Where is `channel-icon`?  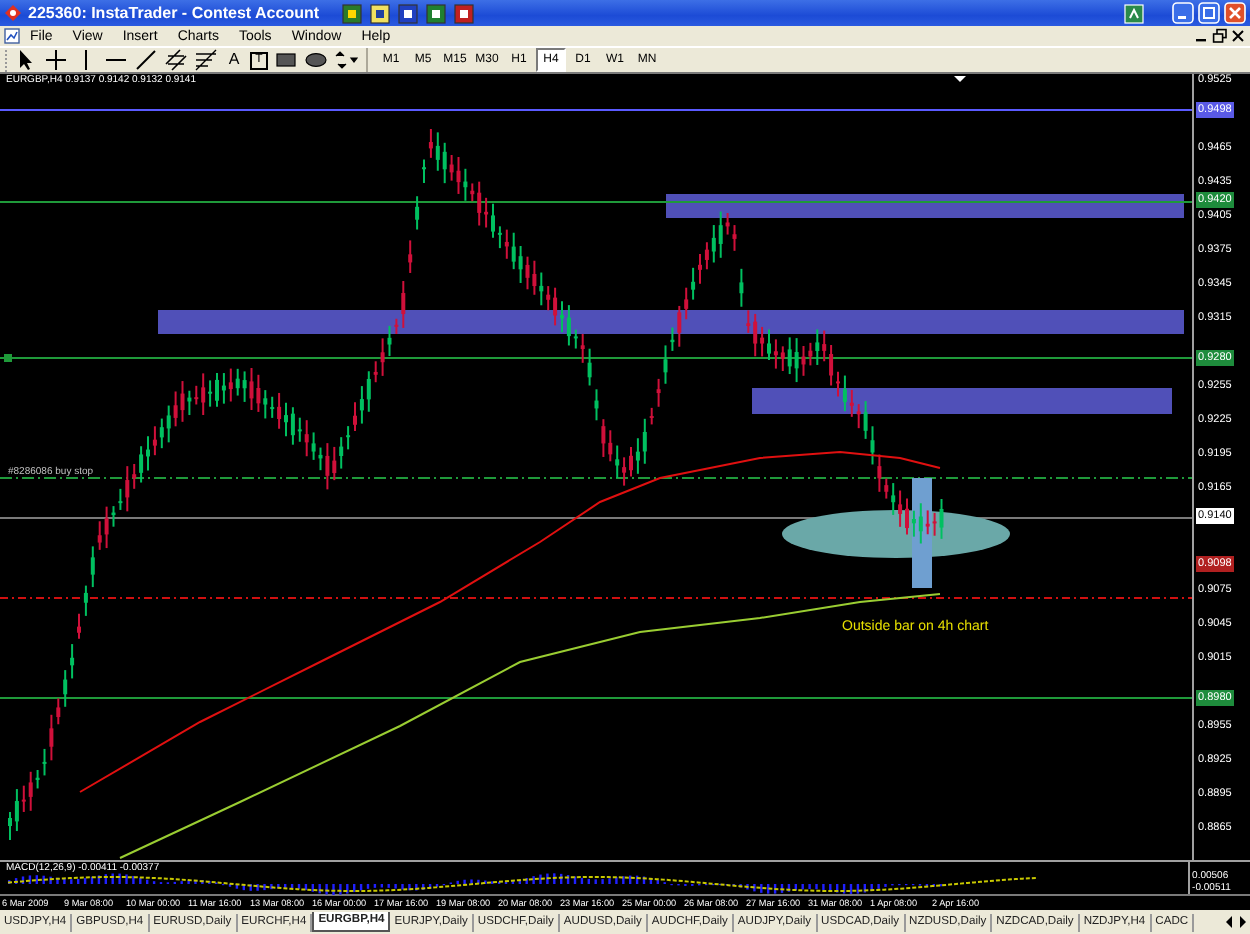 channel-icon is located at coordinates (176, 60).